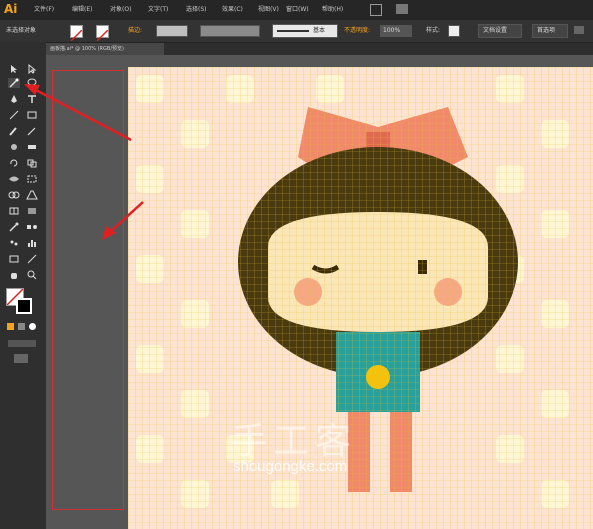 This screenshot has width=593, height=529. Describe the element at coordinates (294, 441) in the screenshot. I see `watermark-title: 手工客` at that location.